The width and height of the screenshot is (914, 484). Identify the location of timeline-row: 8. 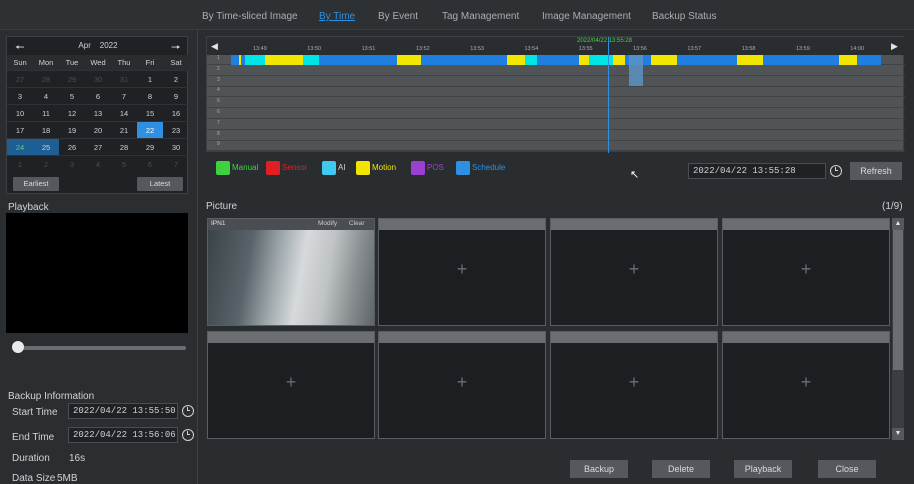
(556, 136).